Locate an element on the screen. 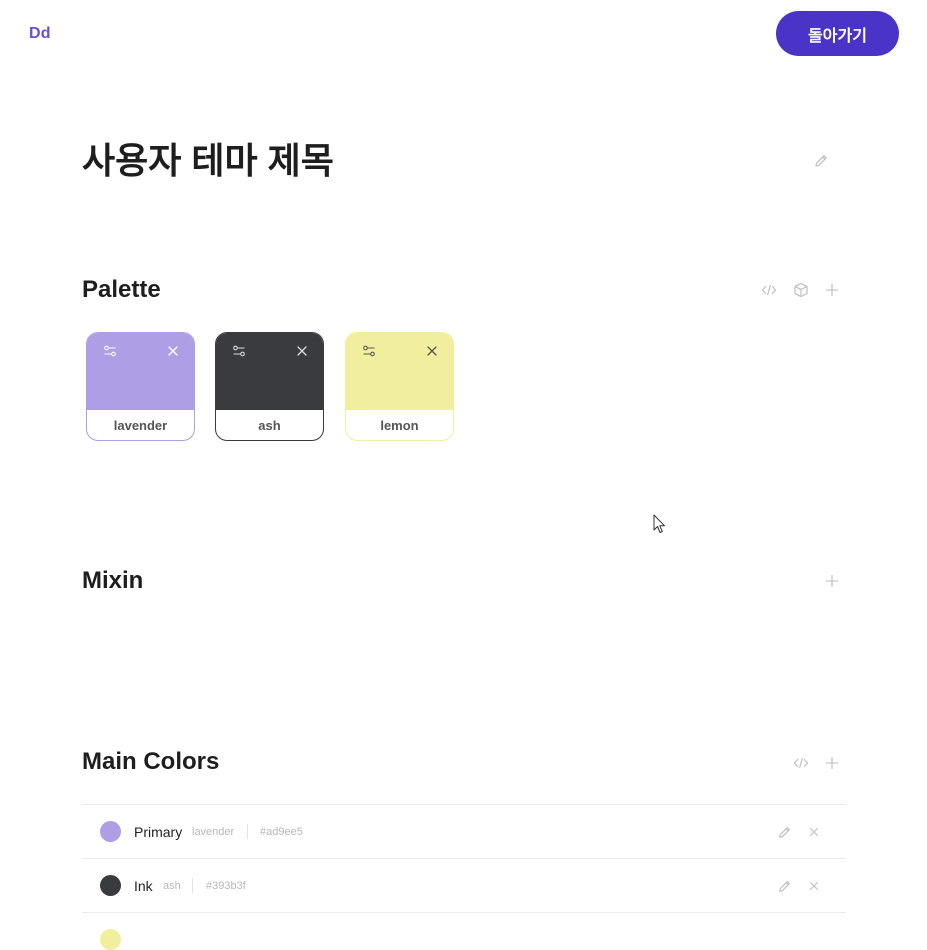 The height and width of the screenshot is (950, 927). color-palette-ref: lavender is located at coordinates (213, 831).